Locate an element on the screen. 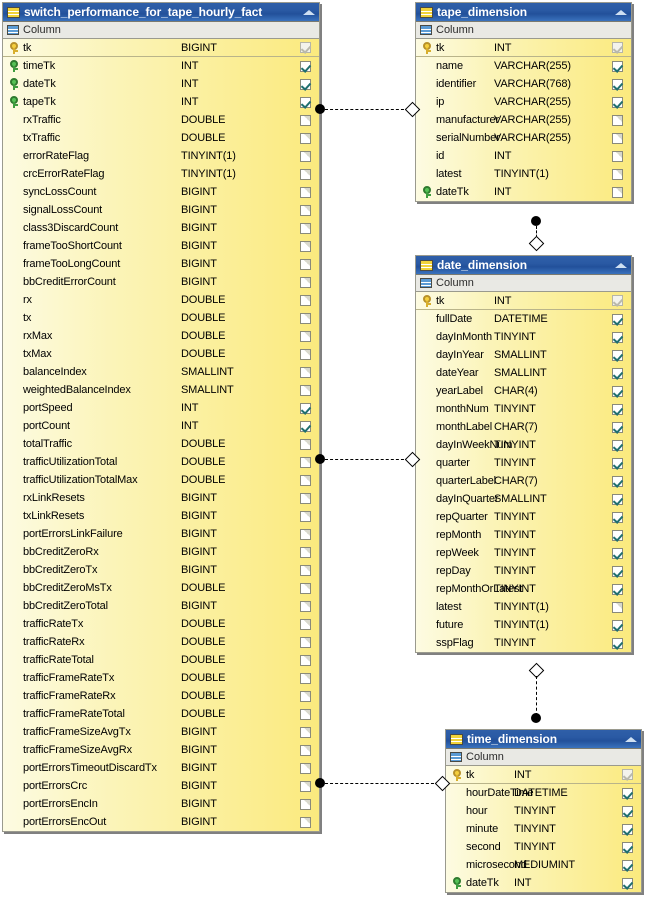  column-row: tapeTk INT is located at coordinates (161, 102).